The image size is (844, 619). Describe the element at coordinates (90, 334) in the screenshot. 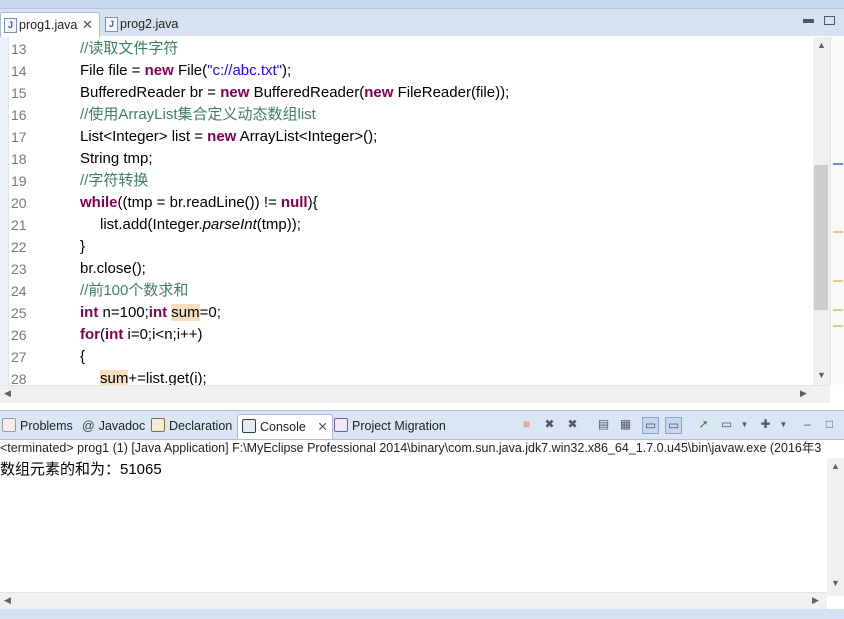

I see `keyword-token: for` at that location.